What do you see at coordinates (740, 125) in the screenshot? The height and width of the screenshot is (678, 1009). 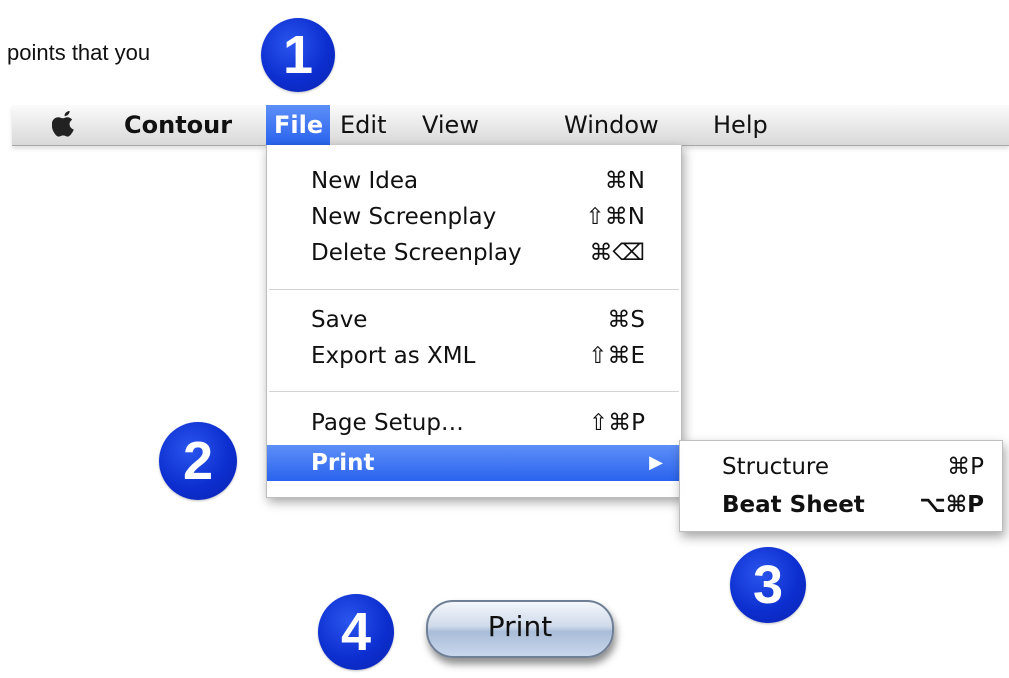 I see `menu-help: Help` at bounding box center [740, 125].